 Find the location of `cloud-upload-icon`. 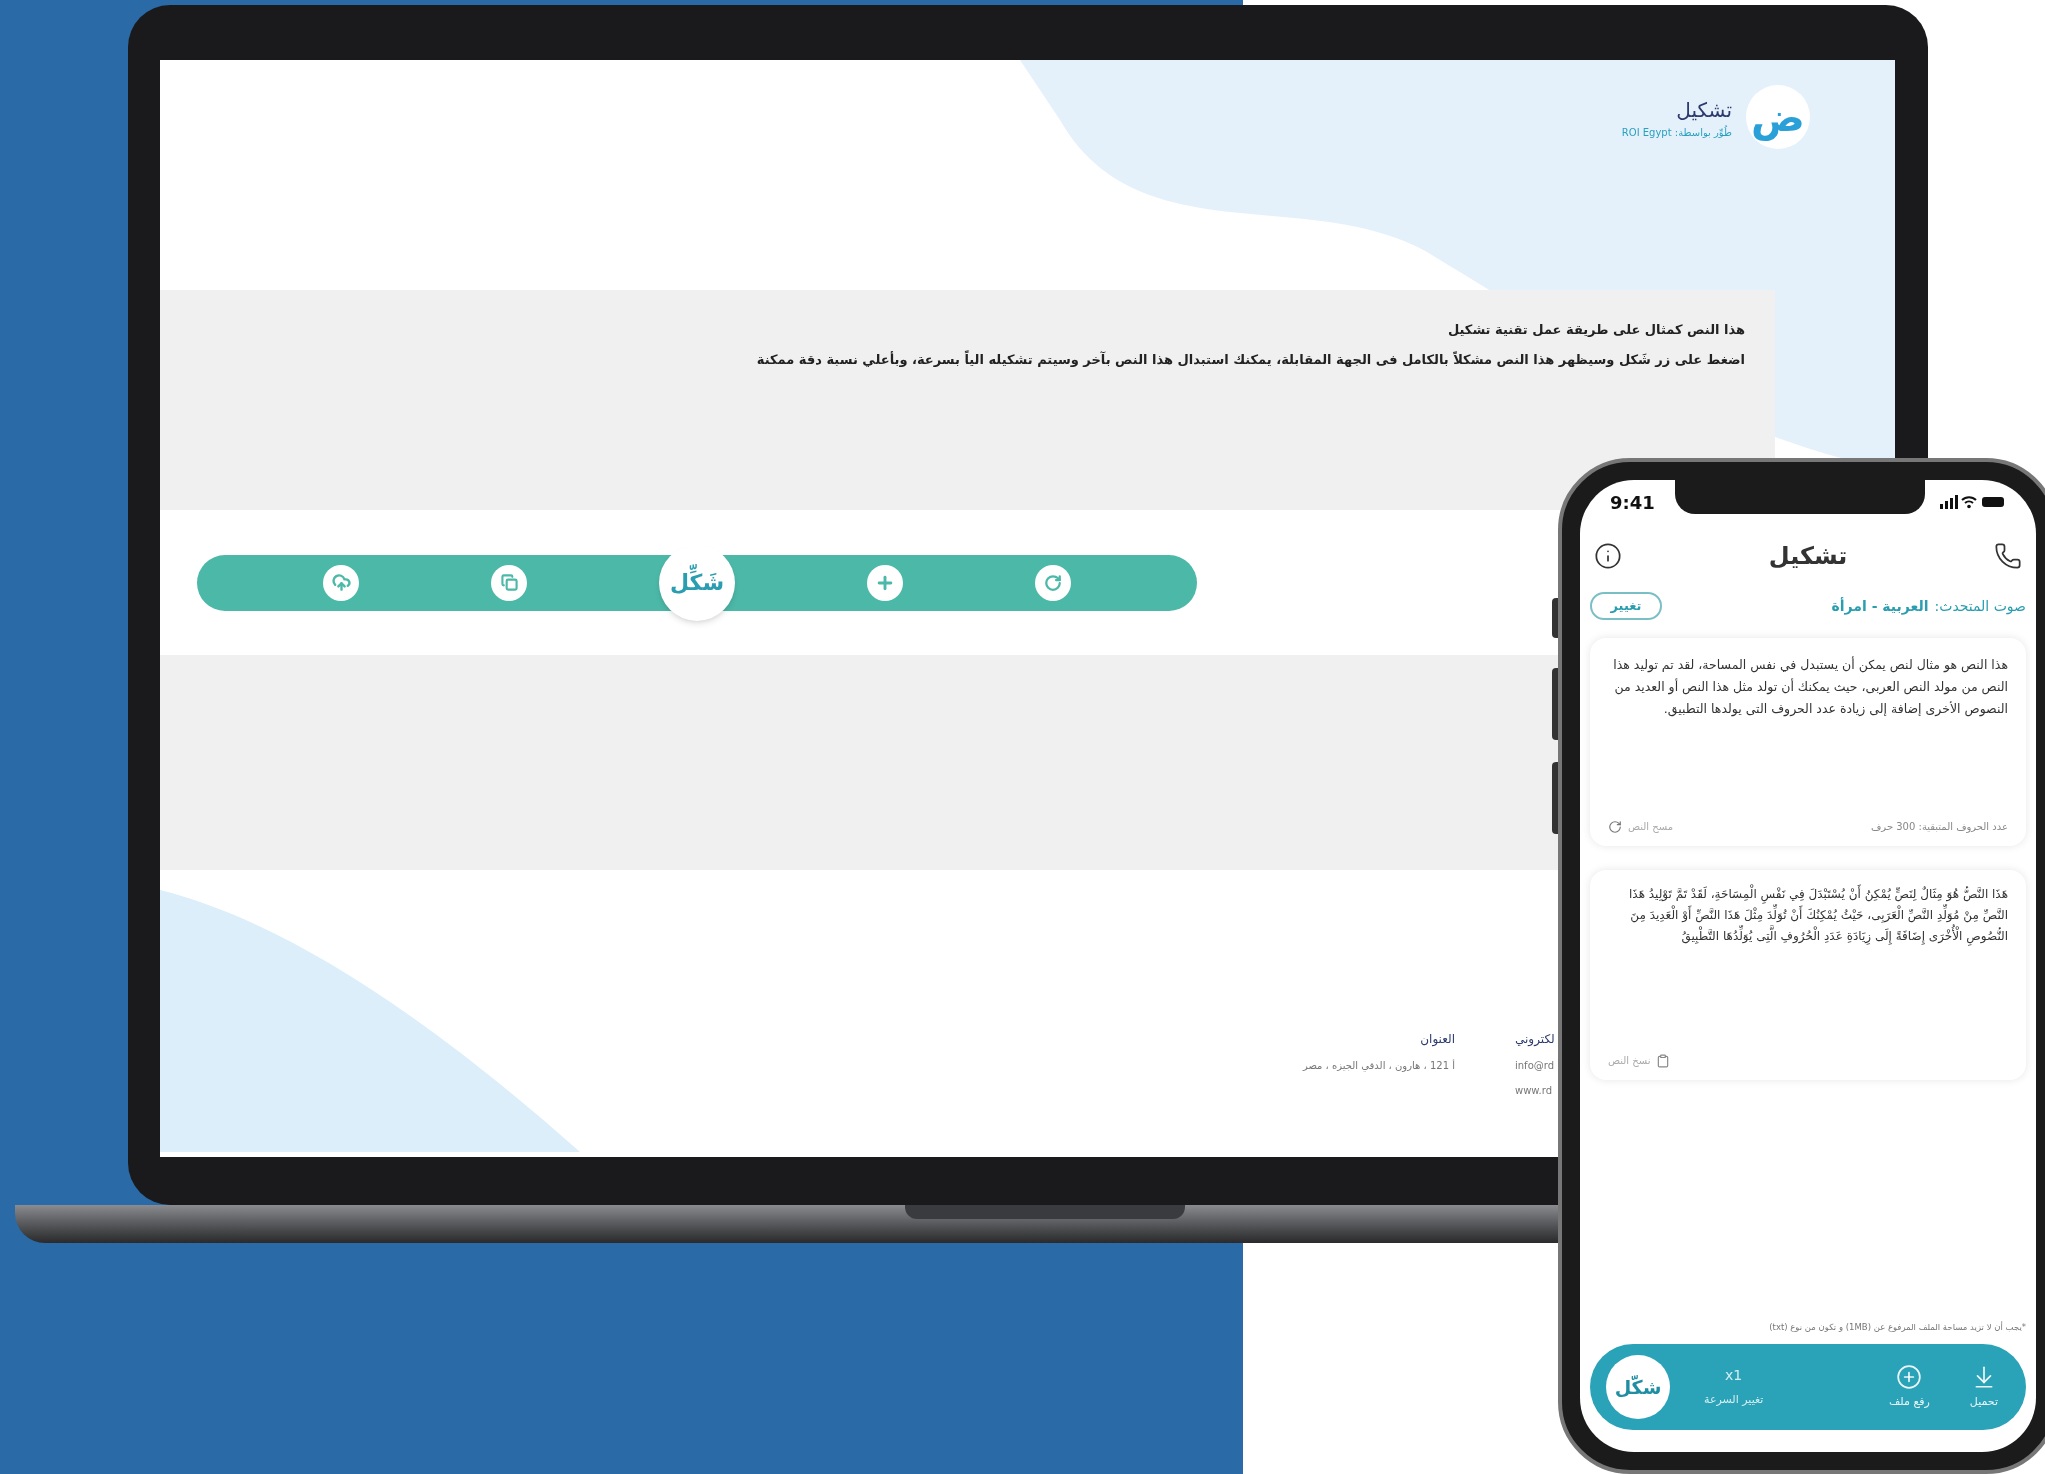

cloud-upload-icon is located at coordinates (341, 582).